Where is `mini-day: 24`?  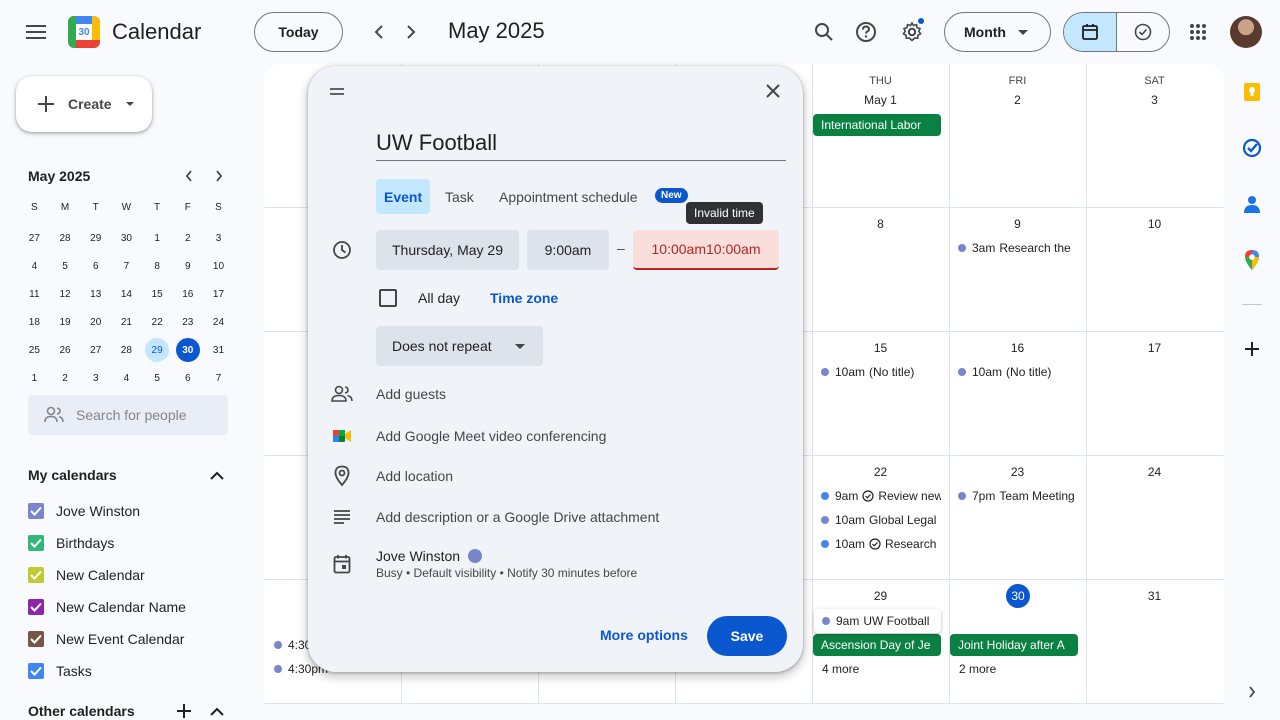
mini-day: 24 is located at coordinates (218, 322).